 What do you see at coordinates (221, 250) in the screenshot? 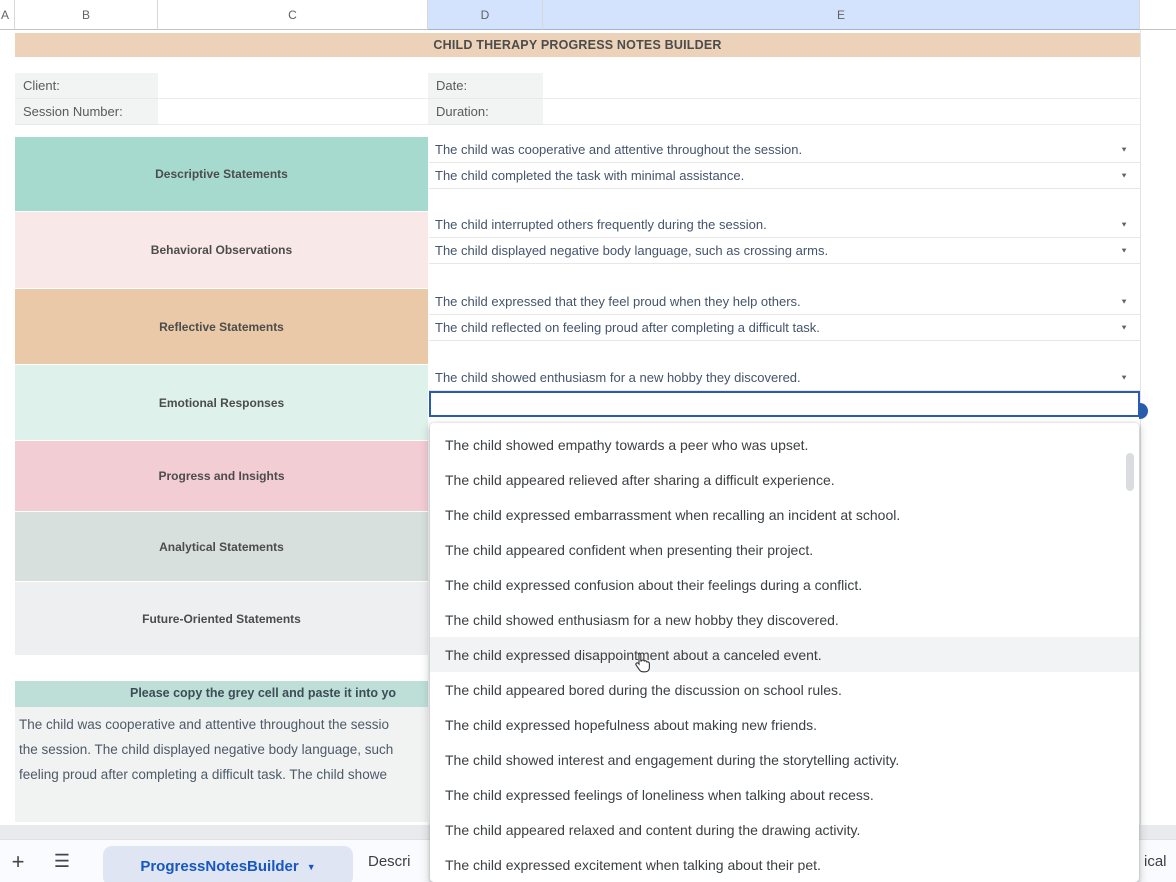
I see `category-behavioral-observations: Behavioral Observations` at bounding box center [221, 250].